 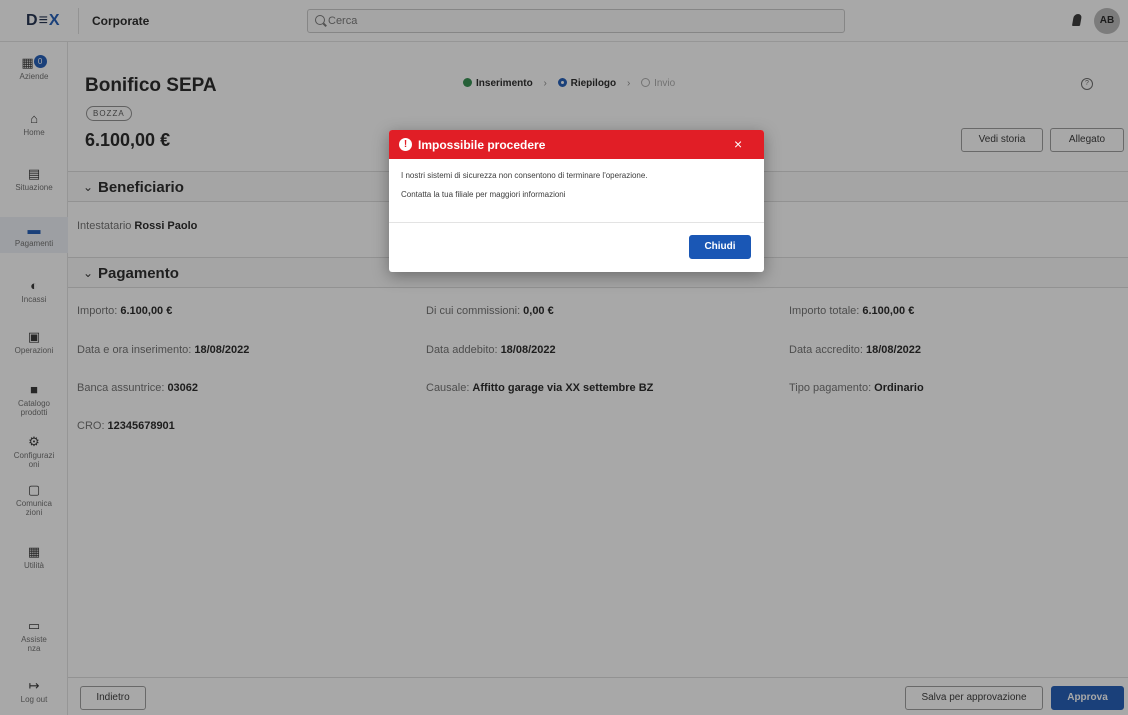 I want to click on close-dialog-button: Chiudi, so click(x=720, y=247).